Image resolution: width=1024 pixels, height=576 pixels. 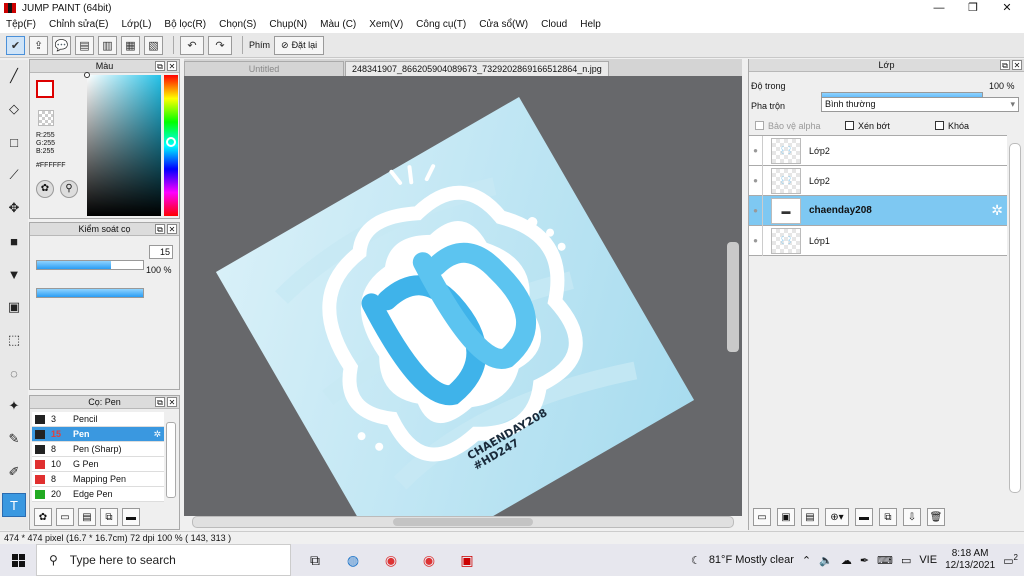 What do you see at coordinates (939, 8) in the screenshot?
I see `minimize-button: —` at bounding box center [939, 8].